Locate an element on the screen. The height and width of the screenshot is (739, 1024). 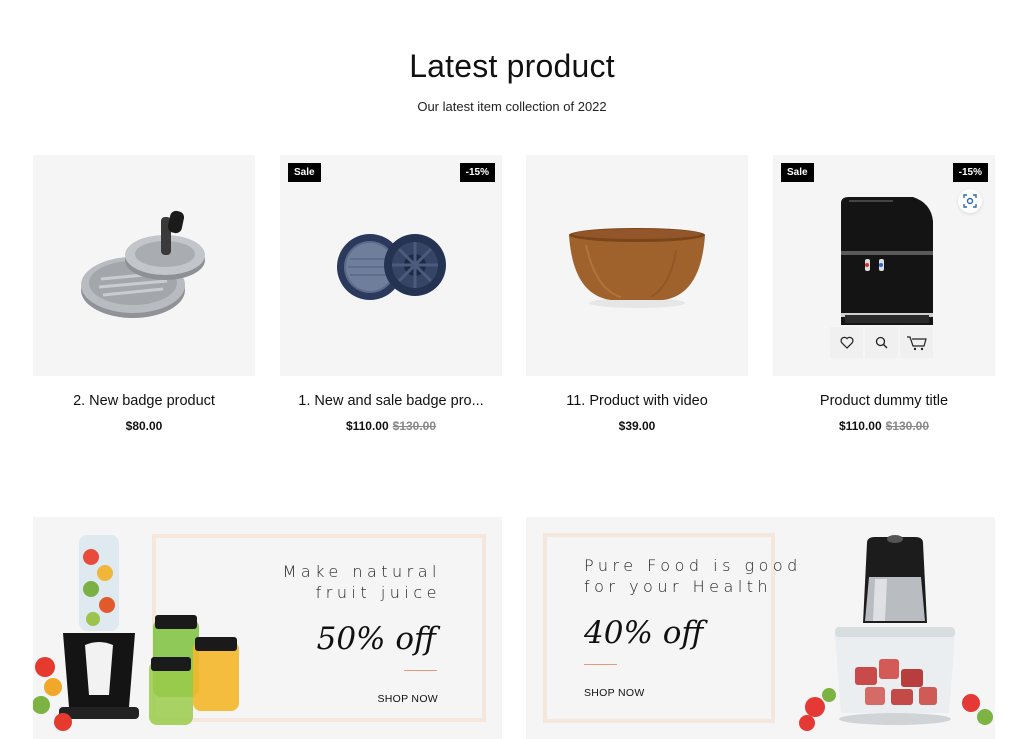
quick-view-button is located at coordinates (881, 342).